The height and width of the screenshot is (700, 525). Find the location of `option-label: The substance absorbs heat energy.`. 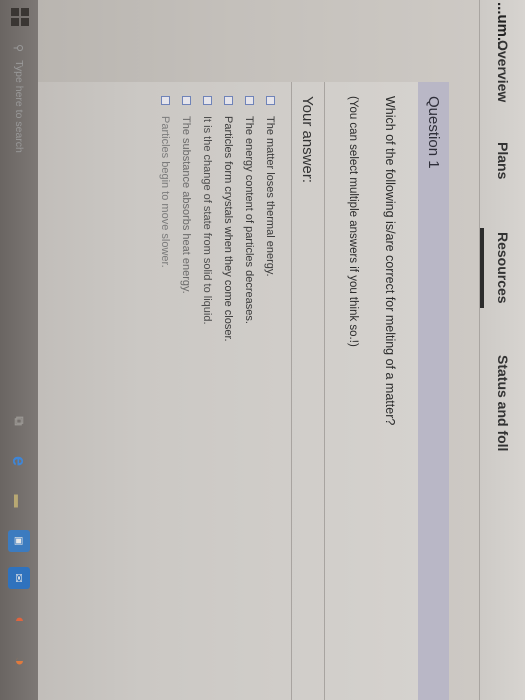

option-label: The substance absorbs heat energy. is located at coordinates (186, 205).